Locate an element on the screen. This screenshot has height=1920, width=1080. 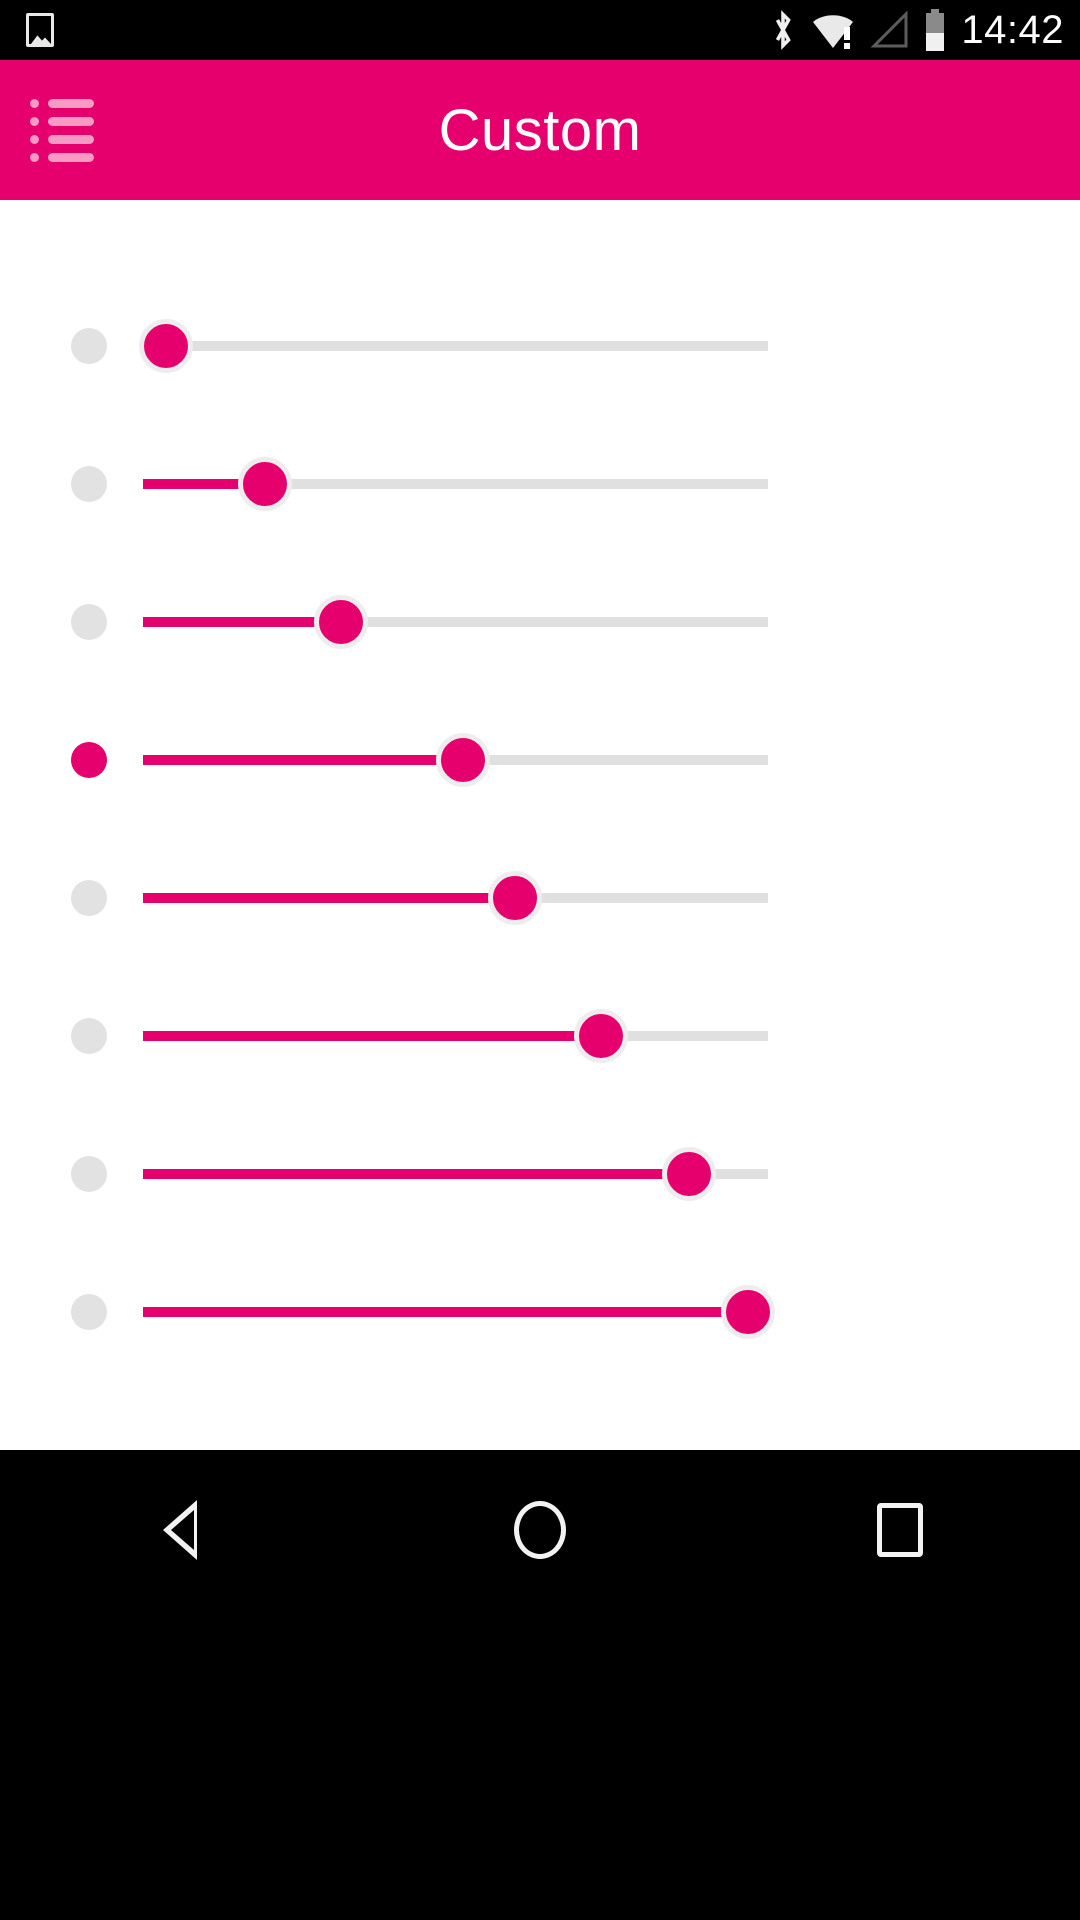
back-triangle-icon is located at coordinates (180, 1530).